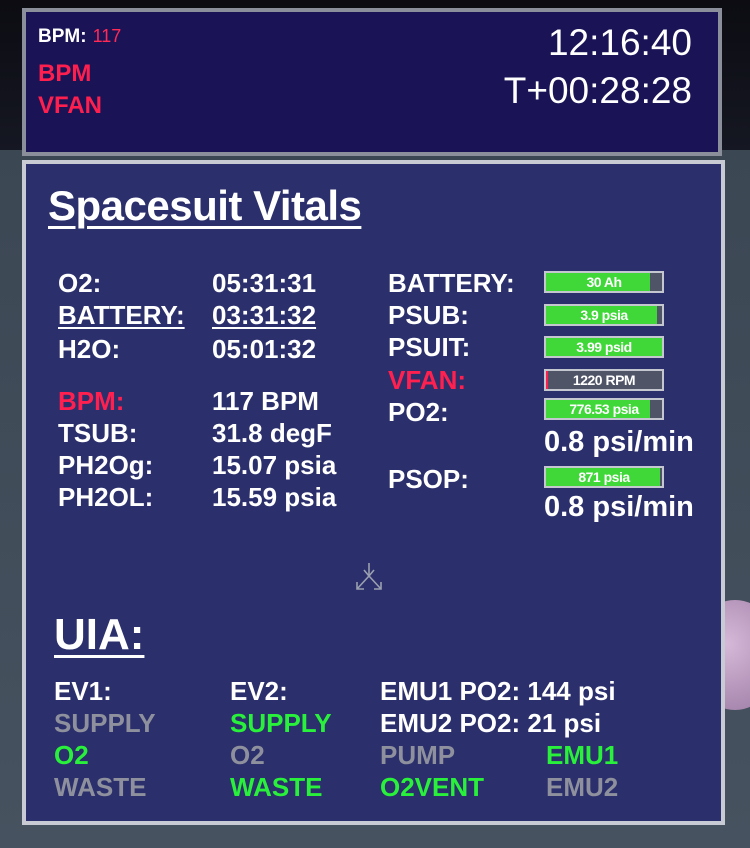 This screenshot has height=848, width=750. I want to click on gauge-psub-value: 3.9 psia, so click(604, 315).